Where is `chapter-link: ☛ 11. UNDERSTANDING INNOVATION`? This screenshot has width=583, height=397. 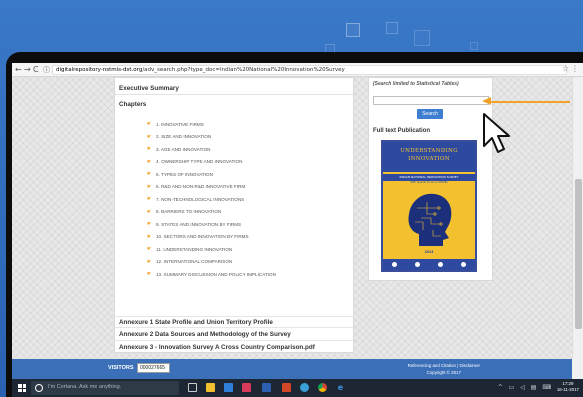 chapter-link: ☛ 11. UNDERSTANDING INNOVATION is located at coordinates (211, 249).